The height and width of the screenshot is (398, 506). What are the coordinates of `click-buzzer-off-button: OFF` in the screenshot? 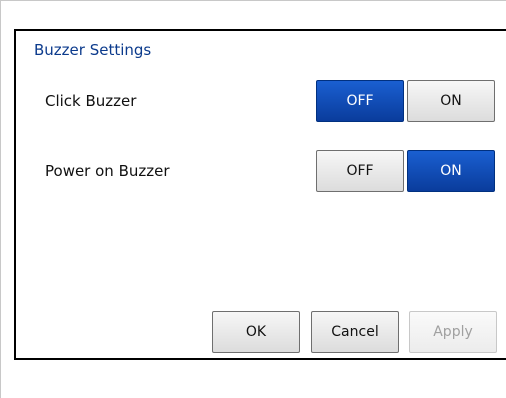 It's located at (360, 101).